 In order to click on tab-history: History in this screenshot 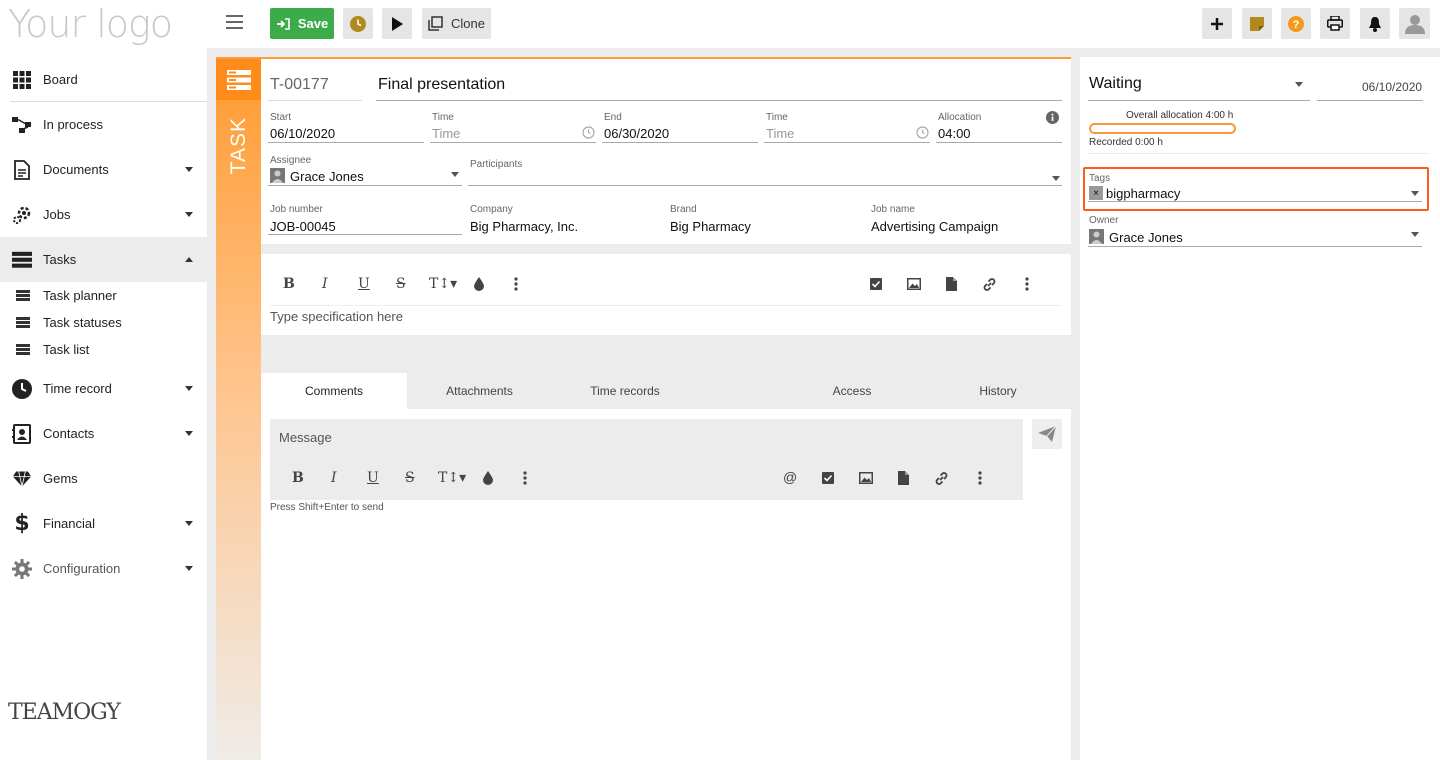, I will do `click(998, 391)`.